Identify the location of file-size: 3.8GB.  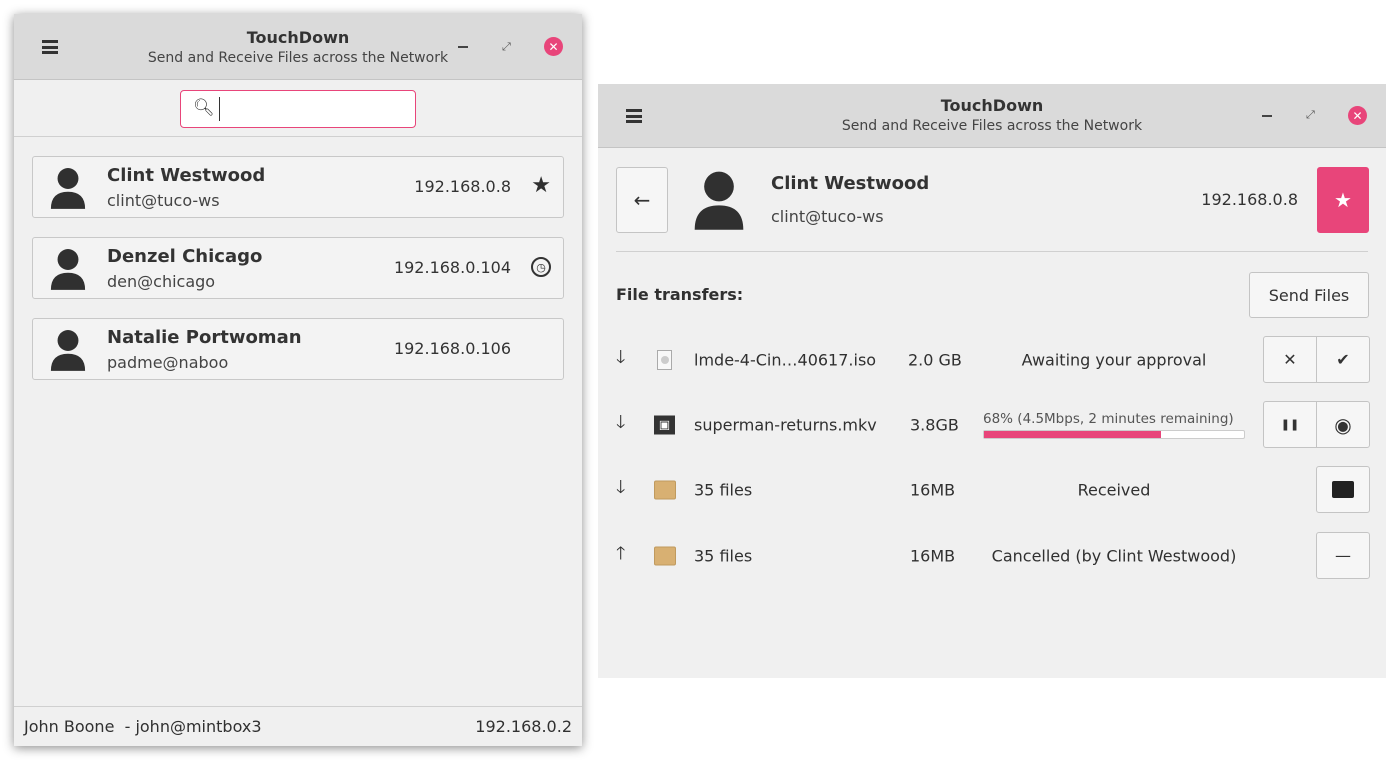
(934, 425).